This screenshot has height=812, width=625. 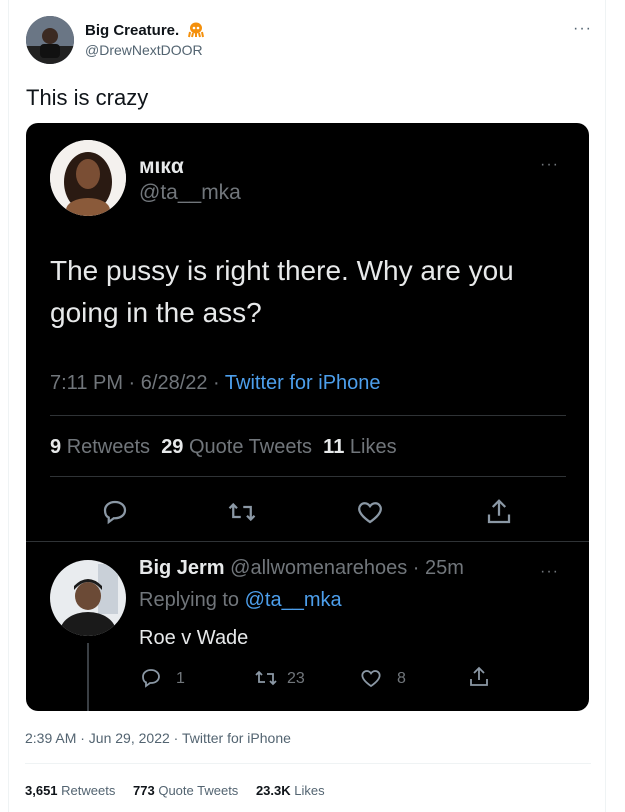 What do you see at coordinates (371, 678) in the screenshot?
I see `reply-like-icon` at bounding box center [371, 678].